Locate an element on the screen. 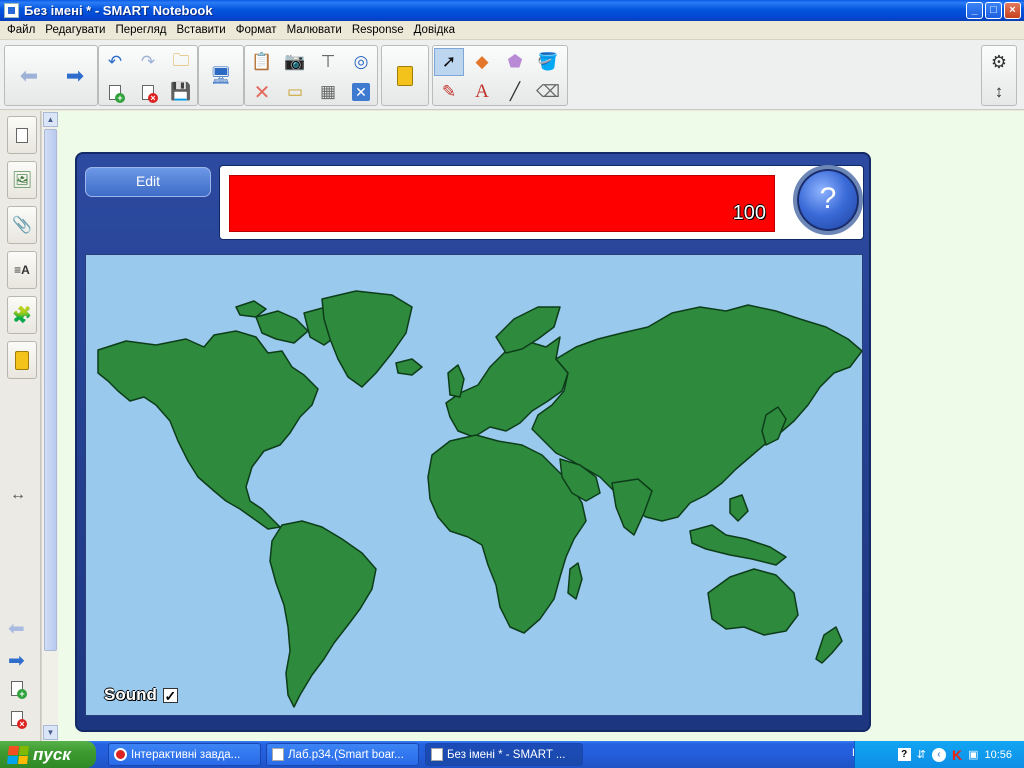  sound-toggle: Sound ✓ is located at coordinates (141, 695).